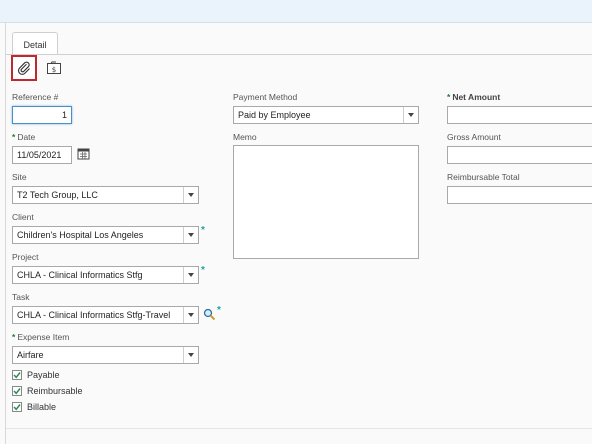  Describe the element at coordinates (57, 195) in the screenshot. I see `site-value: T2 Tech Group, LLC` at that location.